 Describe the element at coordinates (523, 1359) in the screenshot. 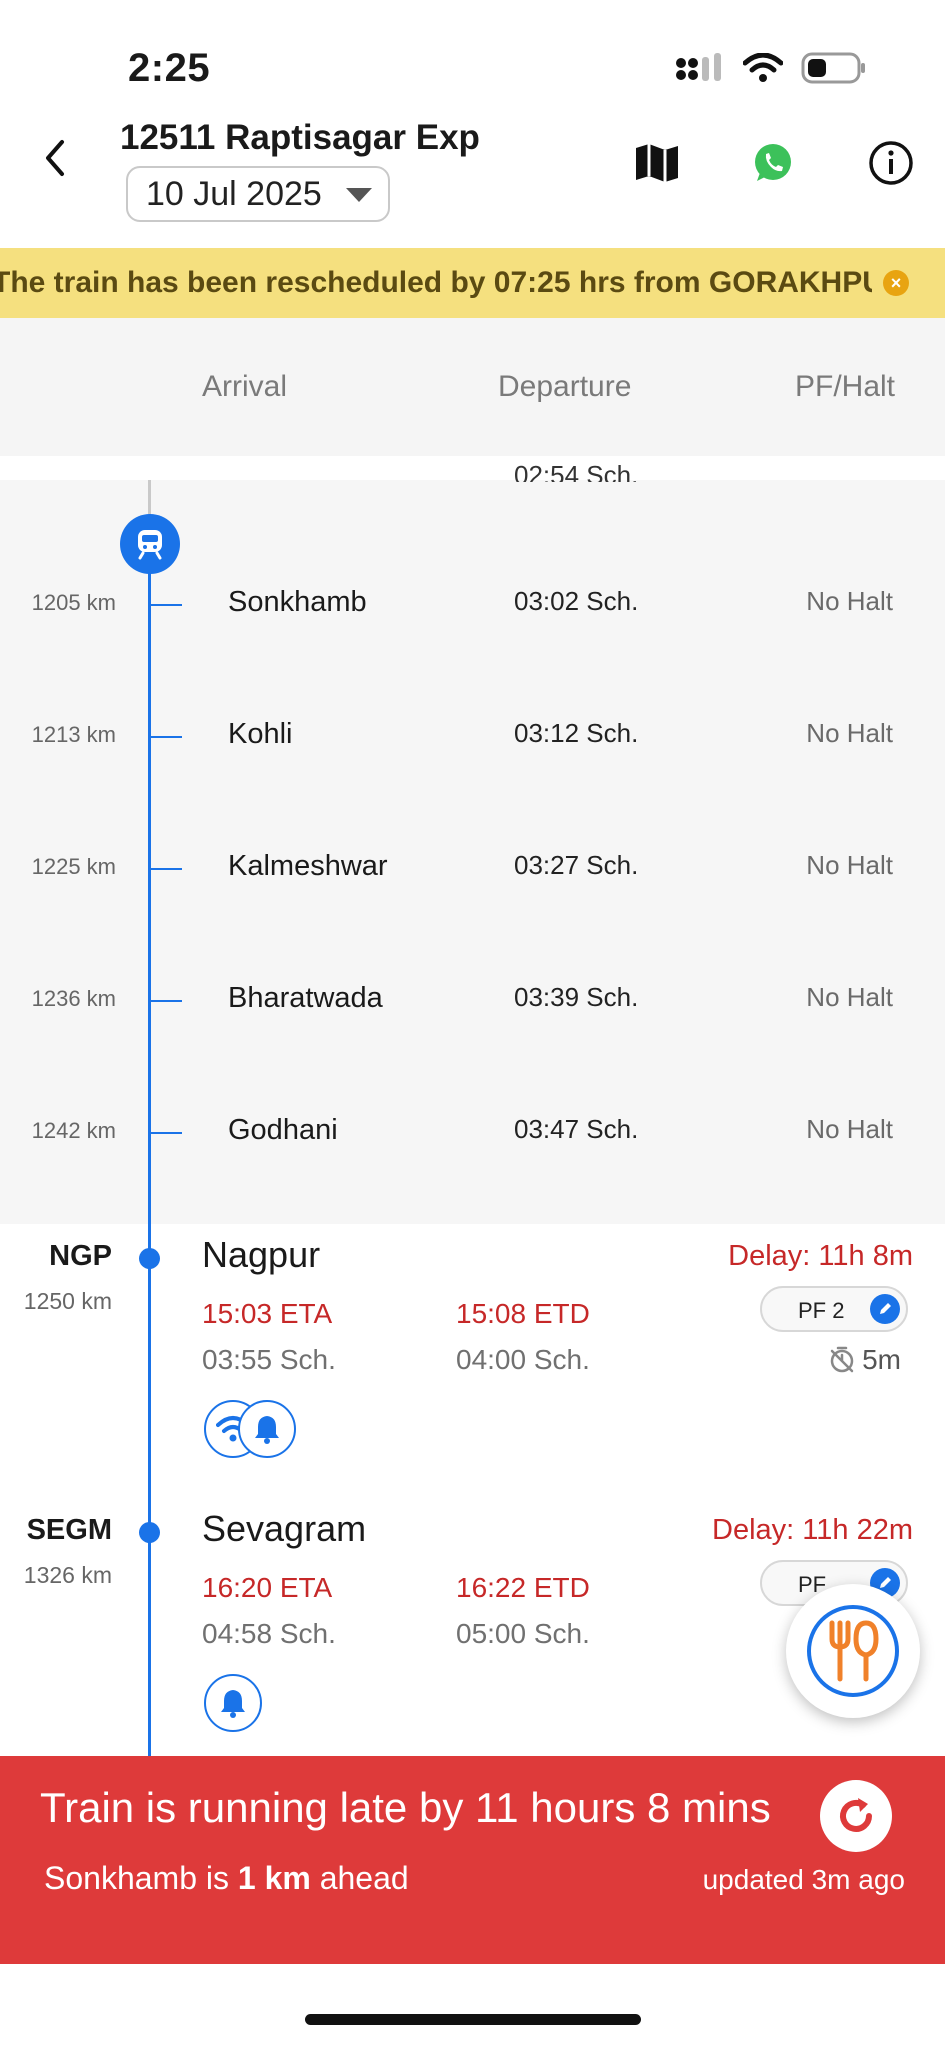

I see `departure-schedule: 04:00 Sch.` at that location.